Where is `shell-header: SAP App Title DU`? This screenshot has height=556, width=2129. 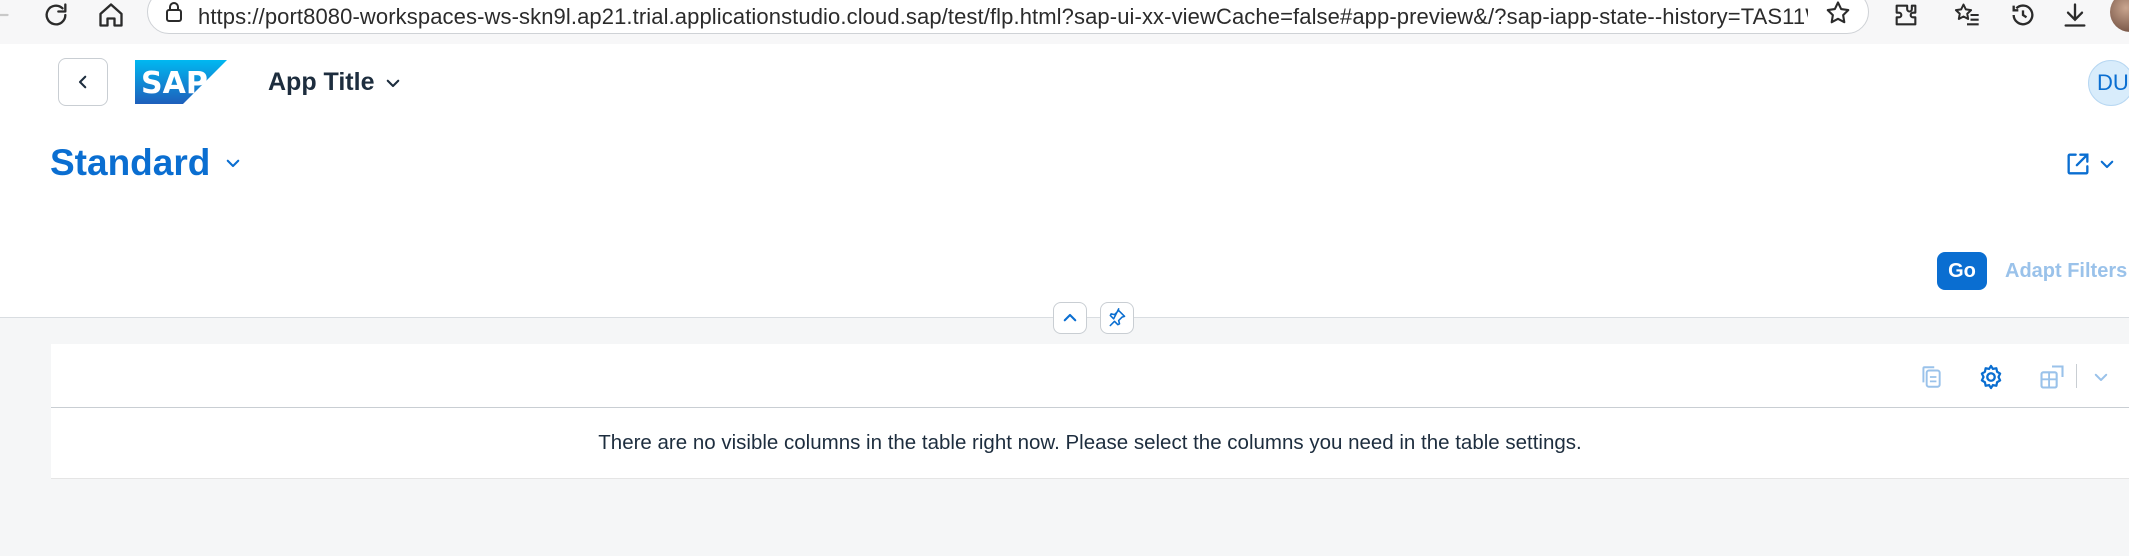 shell-header: SAP App Title DU is located at coordinates (1064, 82).